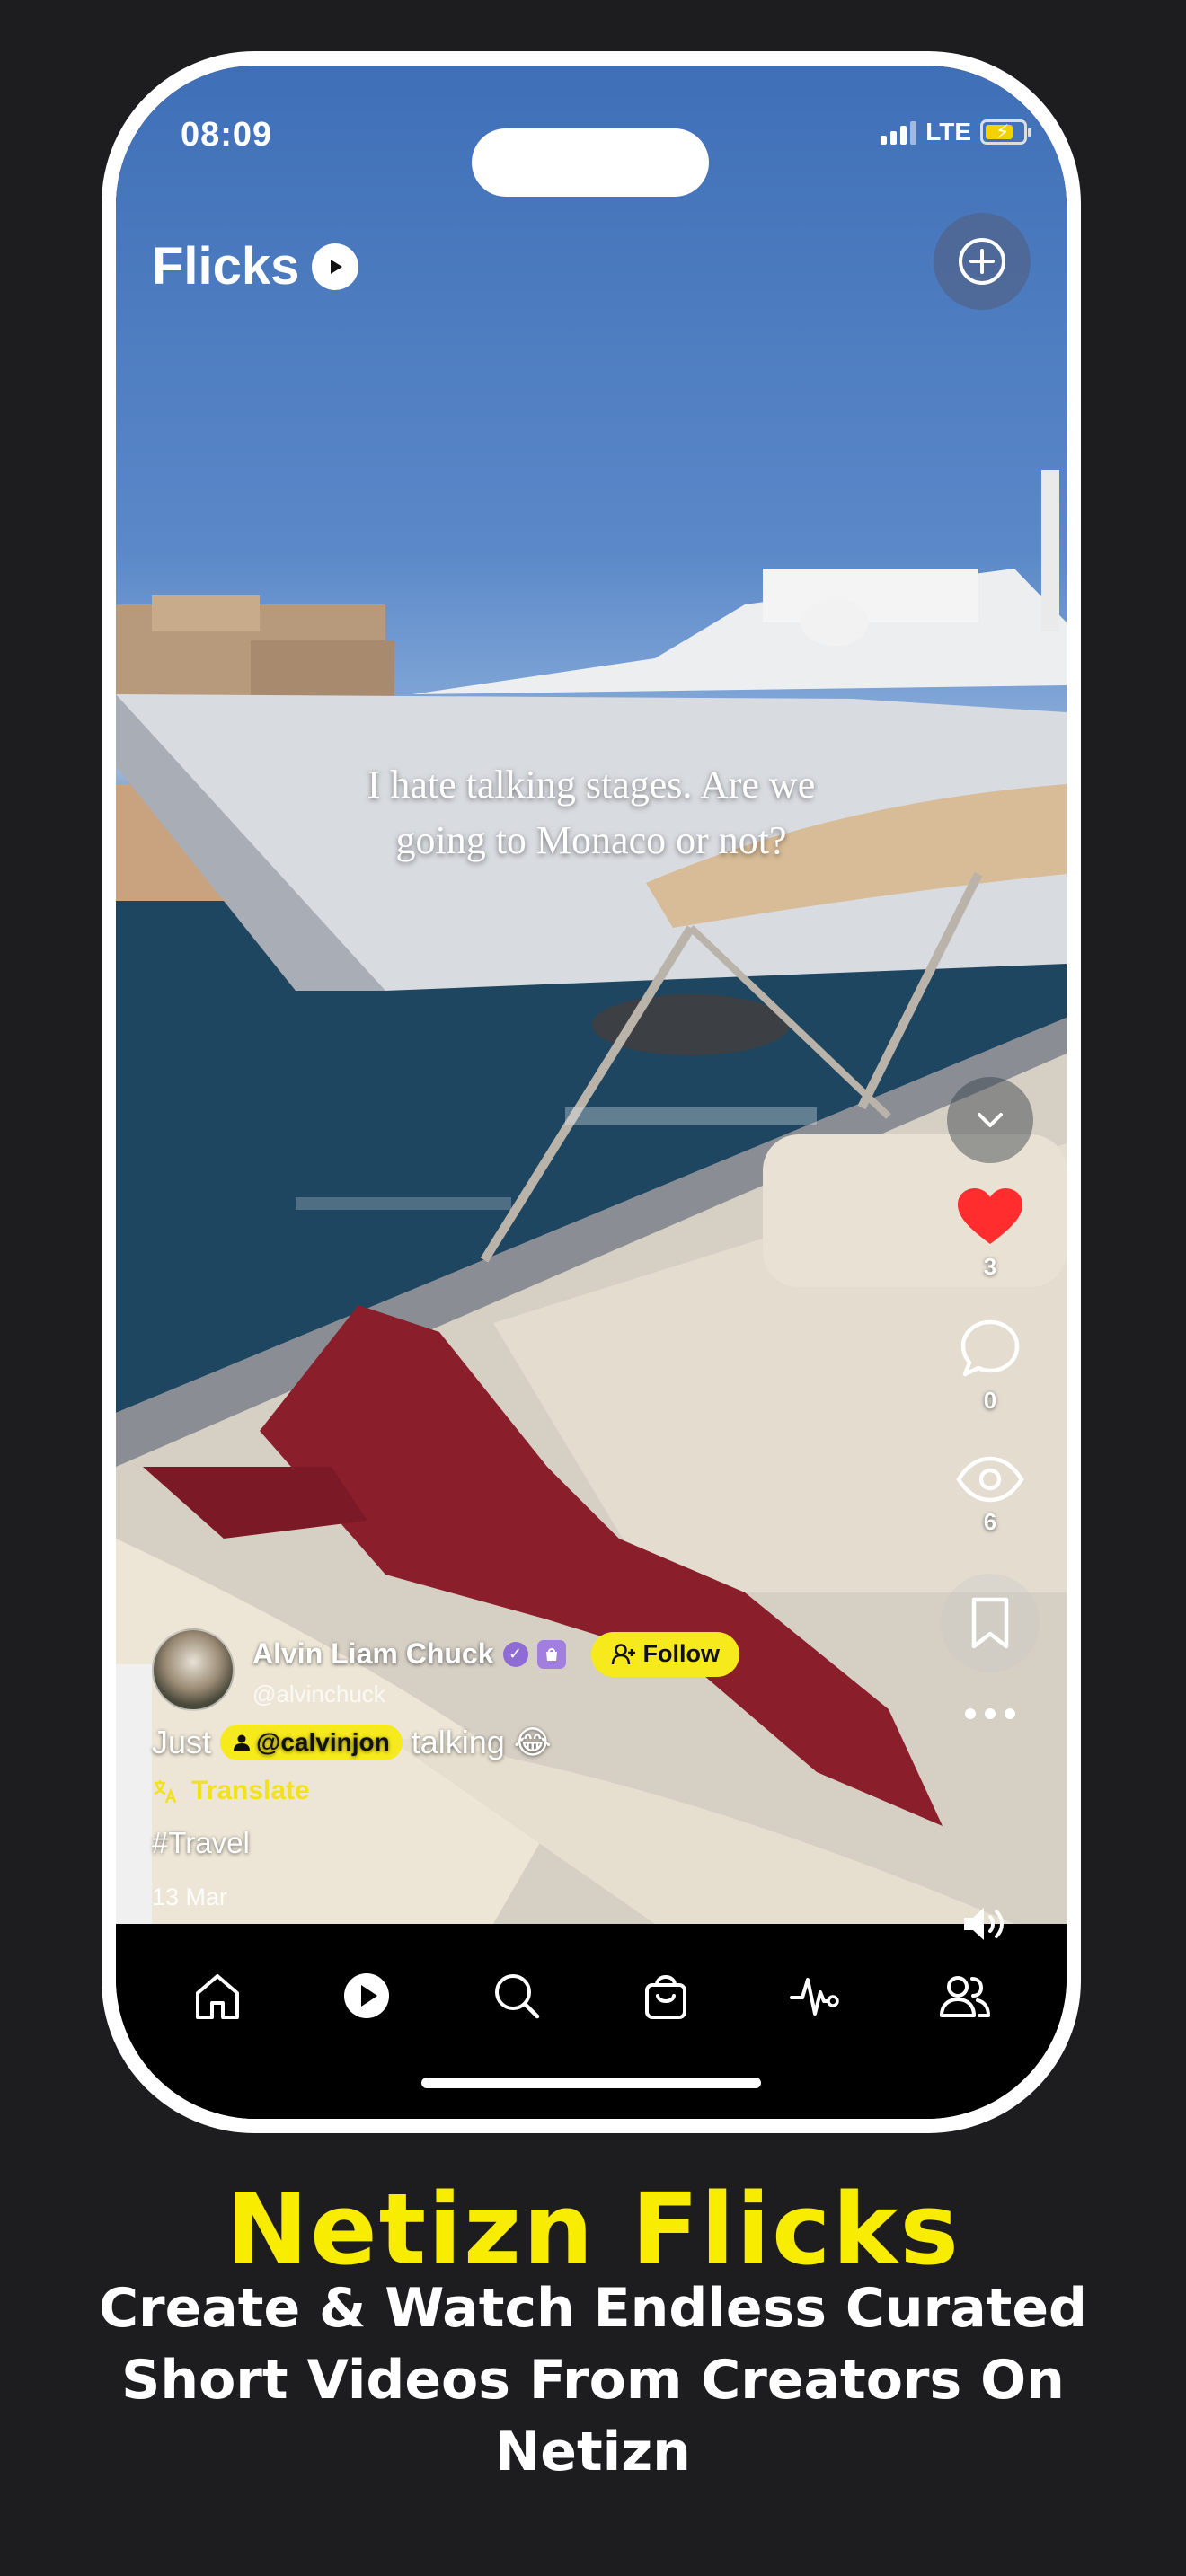 This screenshot has width=1186, height=2576. I want to click on follow-label: Follow, so click(681, 1653).